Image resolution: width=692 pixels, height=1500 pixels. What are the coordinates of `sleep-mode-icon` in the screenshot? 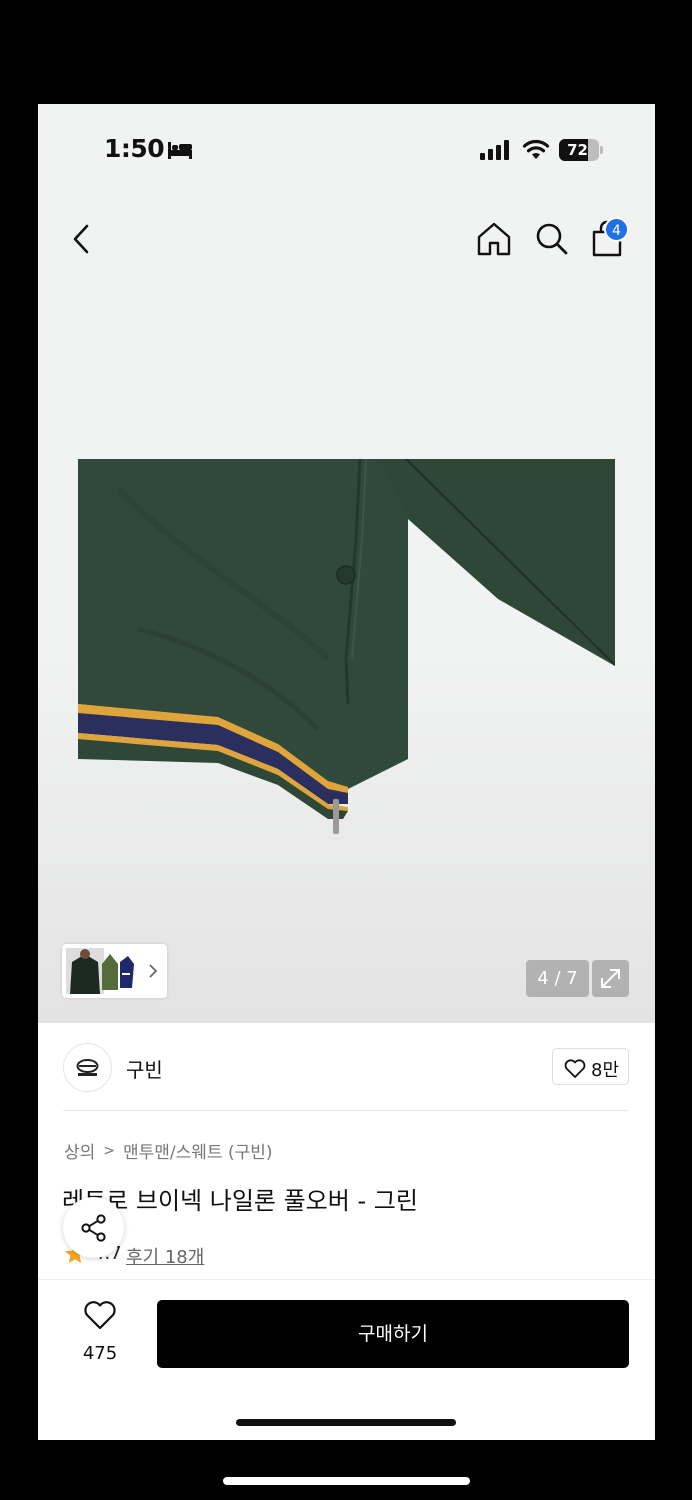 It's located at (180, 150).